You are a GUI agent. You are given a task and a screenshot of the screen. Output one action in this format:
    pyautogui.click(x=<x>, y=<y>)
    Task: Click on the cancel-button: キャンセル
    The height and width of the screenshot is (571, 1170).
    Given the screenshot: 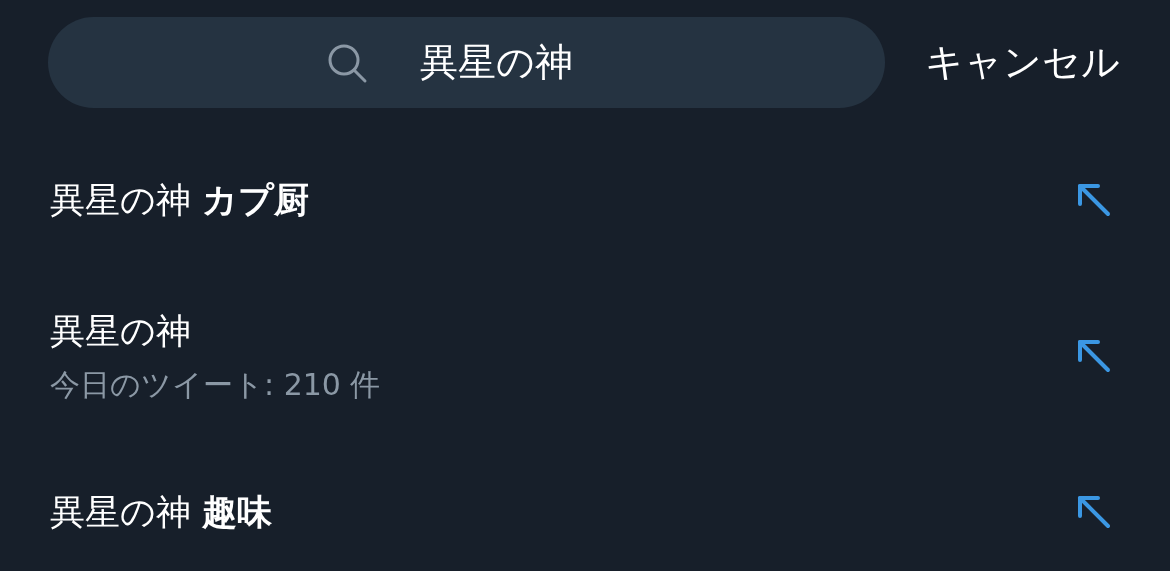 What is the action you would take?
    pyautogui.click(x=1022, y=62)
    